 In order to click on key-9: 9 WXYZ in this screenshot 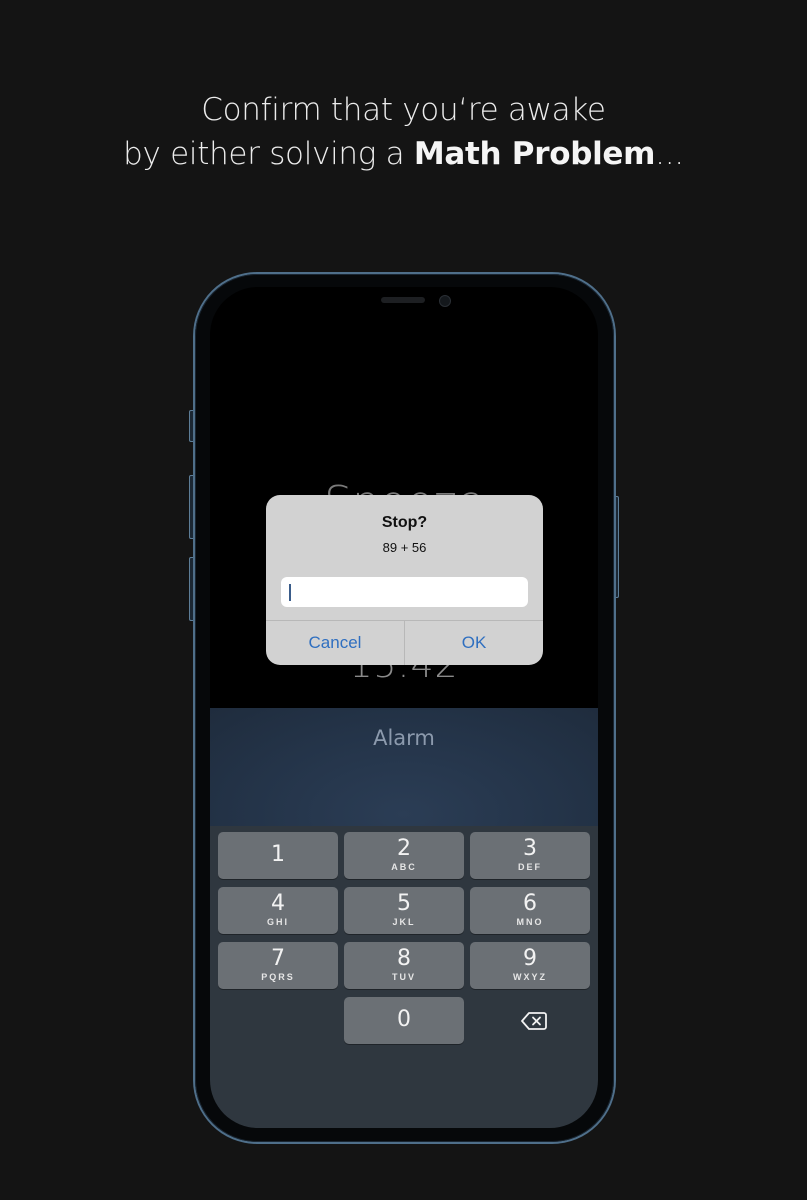, I will do `click(530, 965)`.